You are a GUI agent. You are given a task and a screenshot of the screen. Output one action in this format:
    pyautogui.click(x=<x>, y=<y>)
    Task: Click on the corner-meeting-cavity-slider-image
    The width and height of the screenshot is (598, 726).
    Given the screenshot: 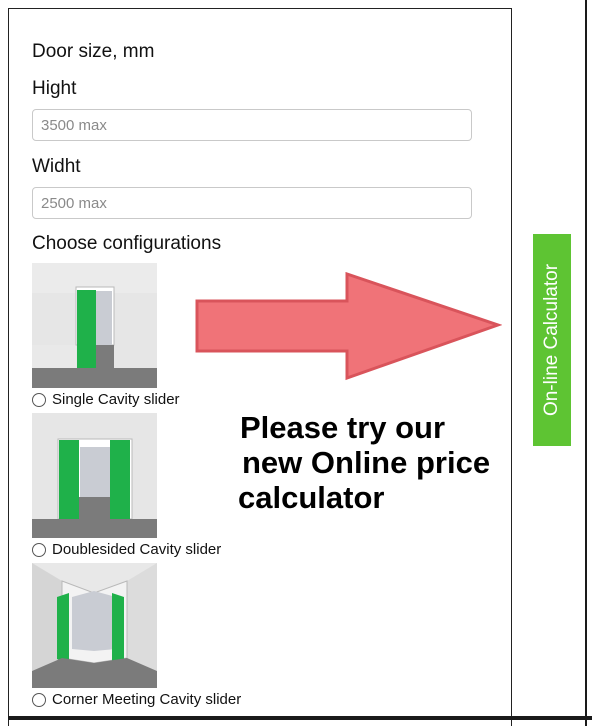 What is the action you would take?
    pyautogui.click(x=94, y=625)
    